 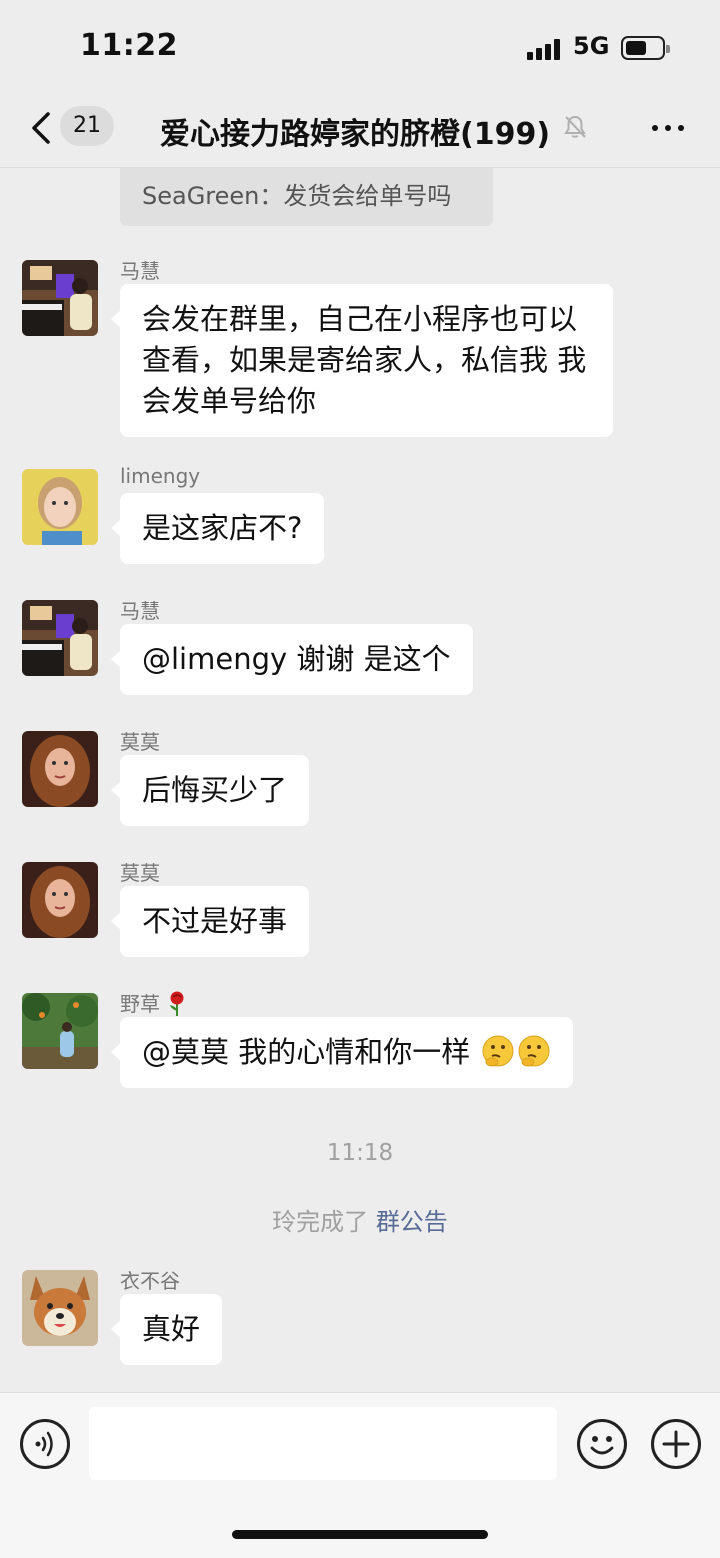 I want to click on more-button, so click(x=668, y=127).